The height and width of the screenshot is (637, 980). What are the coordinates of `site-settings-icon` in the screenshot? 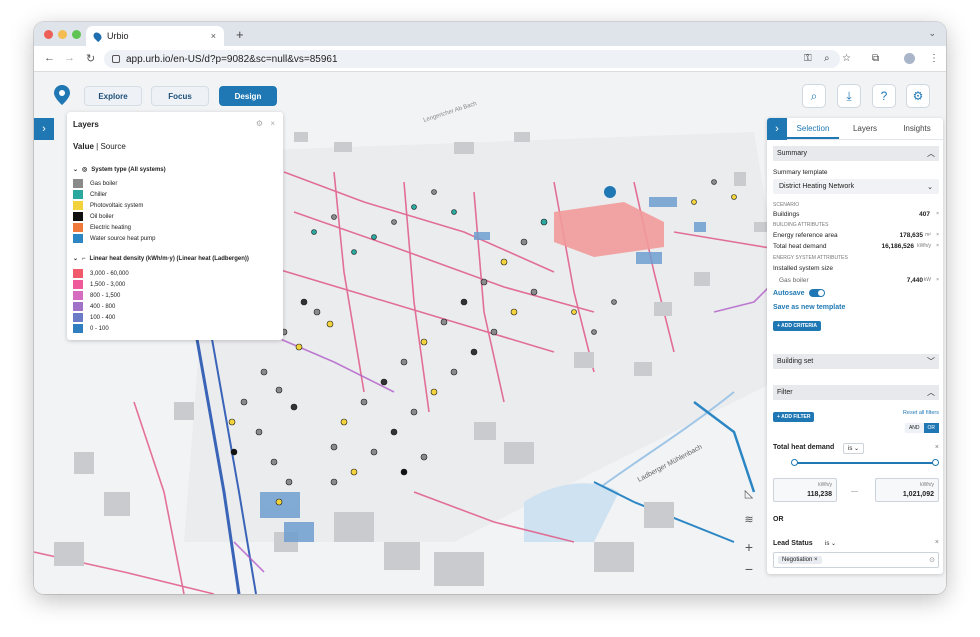 It's located at (116, 59).